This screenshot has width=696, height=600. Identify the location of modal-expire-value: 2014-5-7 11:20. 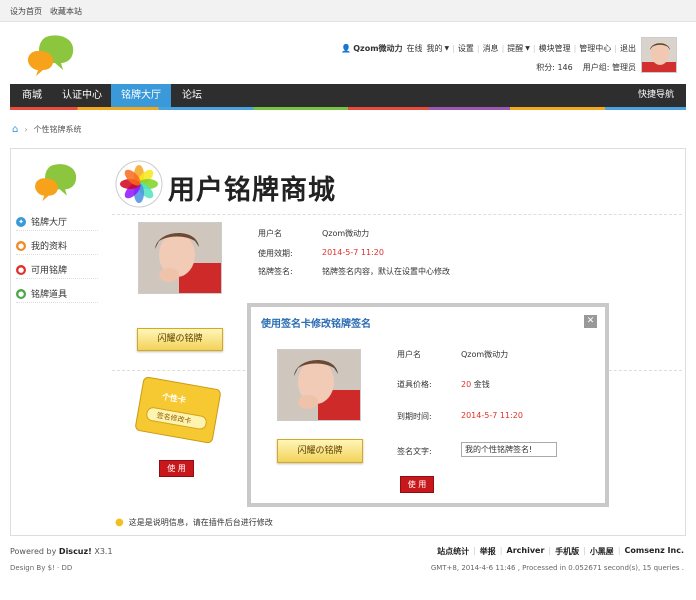
(492, 415).